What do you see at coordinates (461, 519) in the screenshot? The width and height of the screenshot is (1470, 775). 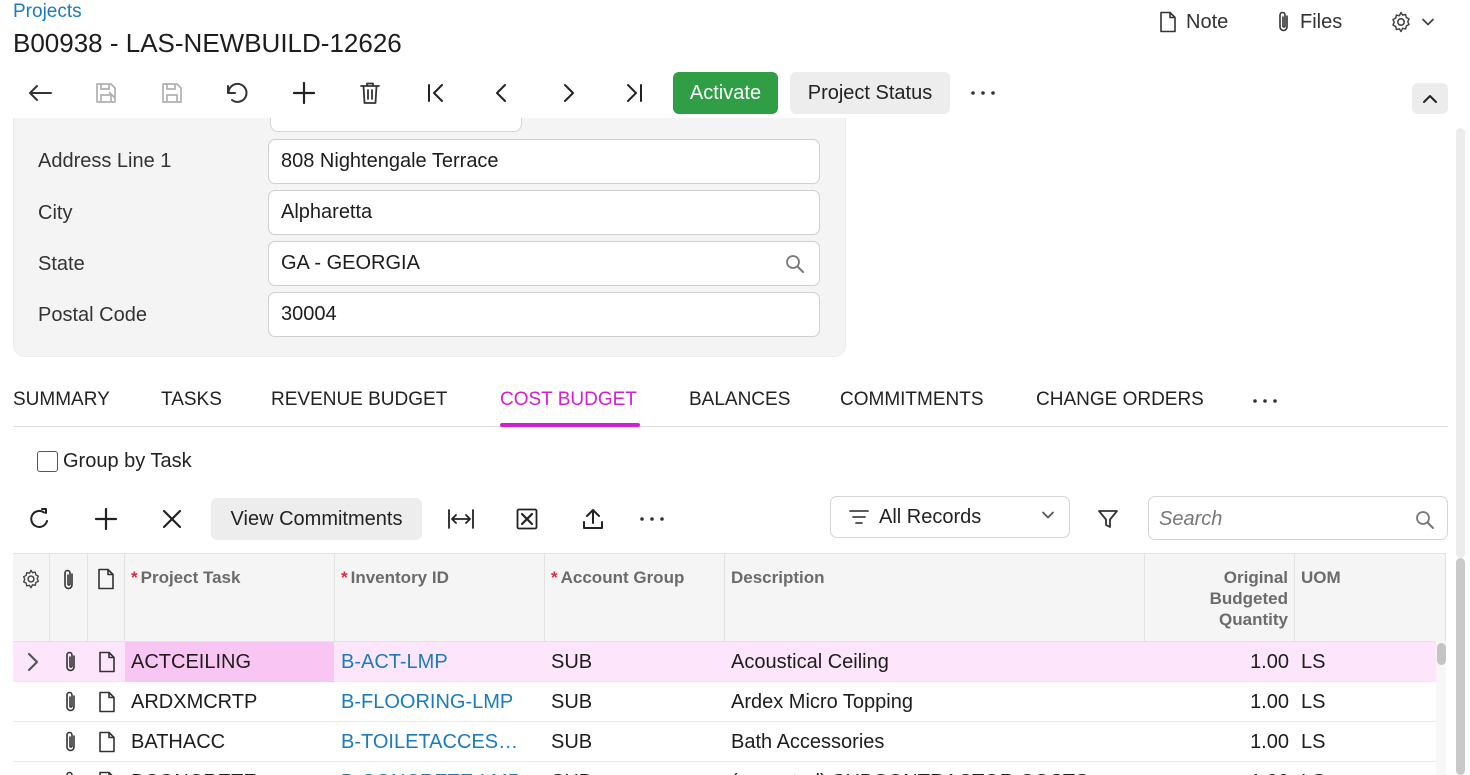 I see `fit-columns-button` at bounding box center [461, 519].